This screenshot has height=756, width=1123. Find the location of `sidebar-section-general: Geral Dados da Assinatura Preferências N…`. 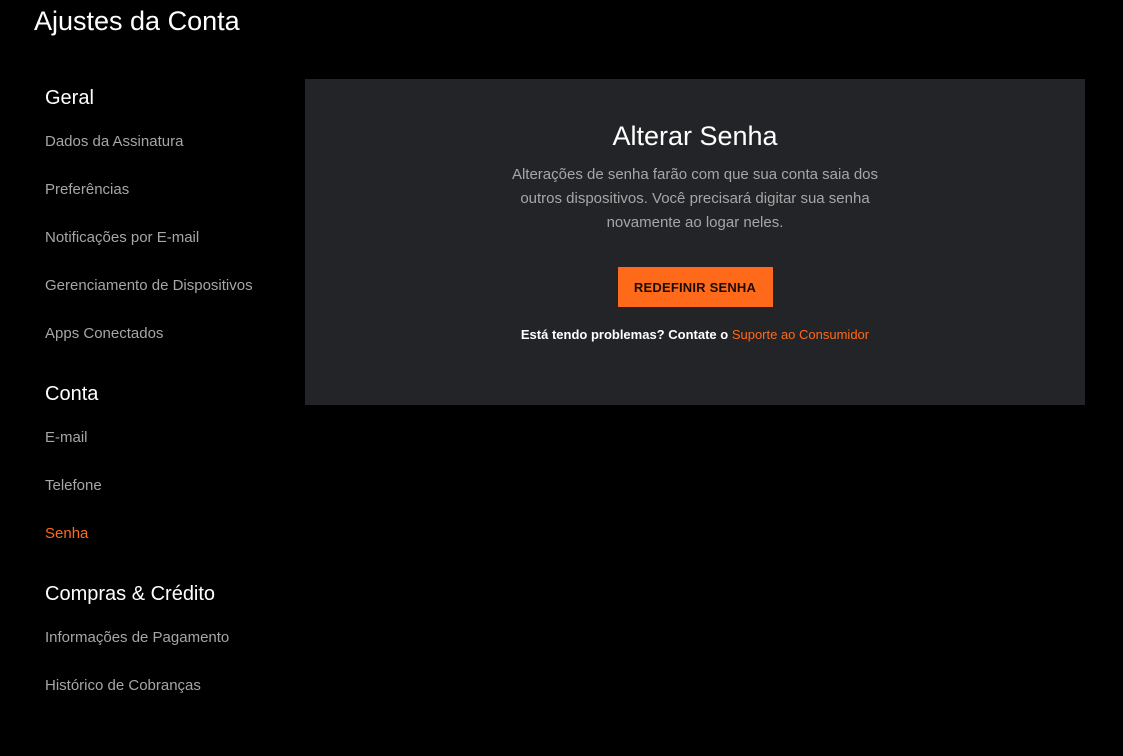

sidebar-section-general: Geral Dados da Assinatura Preferências N… is located at coordinates (170, 225).